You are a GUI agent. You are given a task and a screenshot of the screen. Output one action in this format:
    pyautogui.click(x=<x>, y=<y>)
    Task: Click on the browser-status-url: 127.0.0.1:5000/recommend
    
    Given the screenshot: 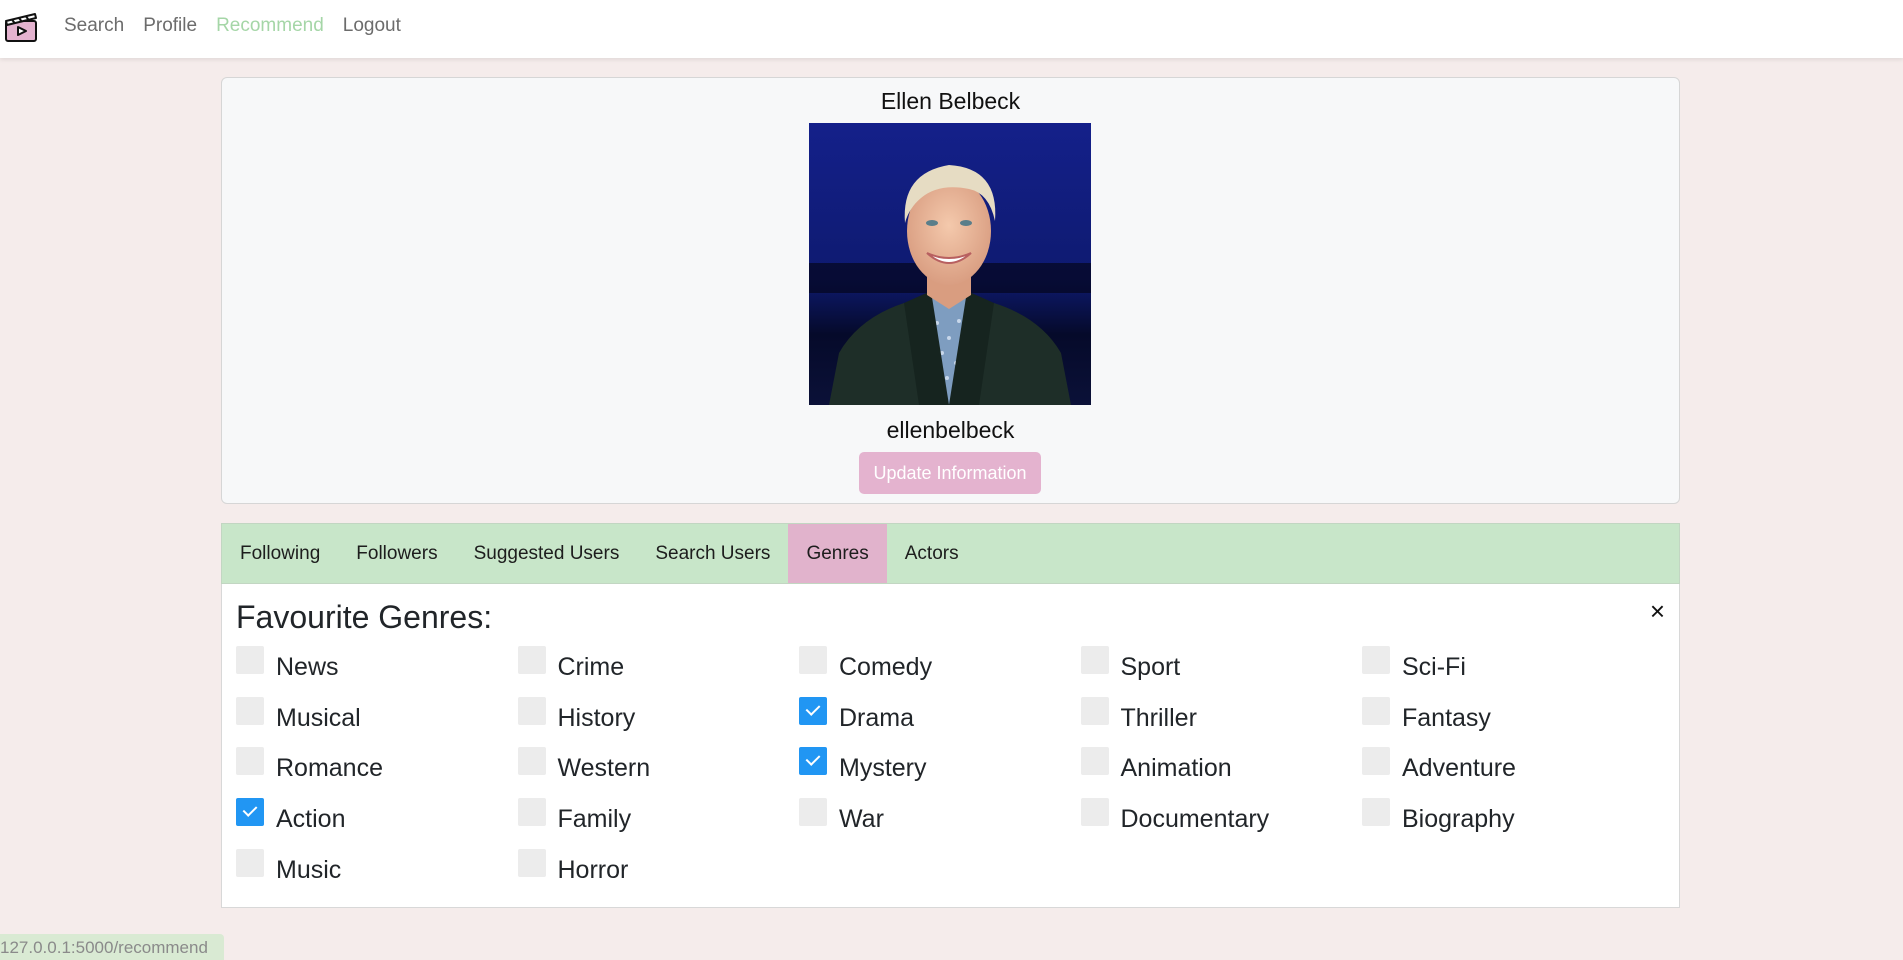 What is the action you would take?
    pyautogui.click(x=112, y=947)
    